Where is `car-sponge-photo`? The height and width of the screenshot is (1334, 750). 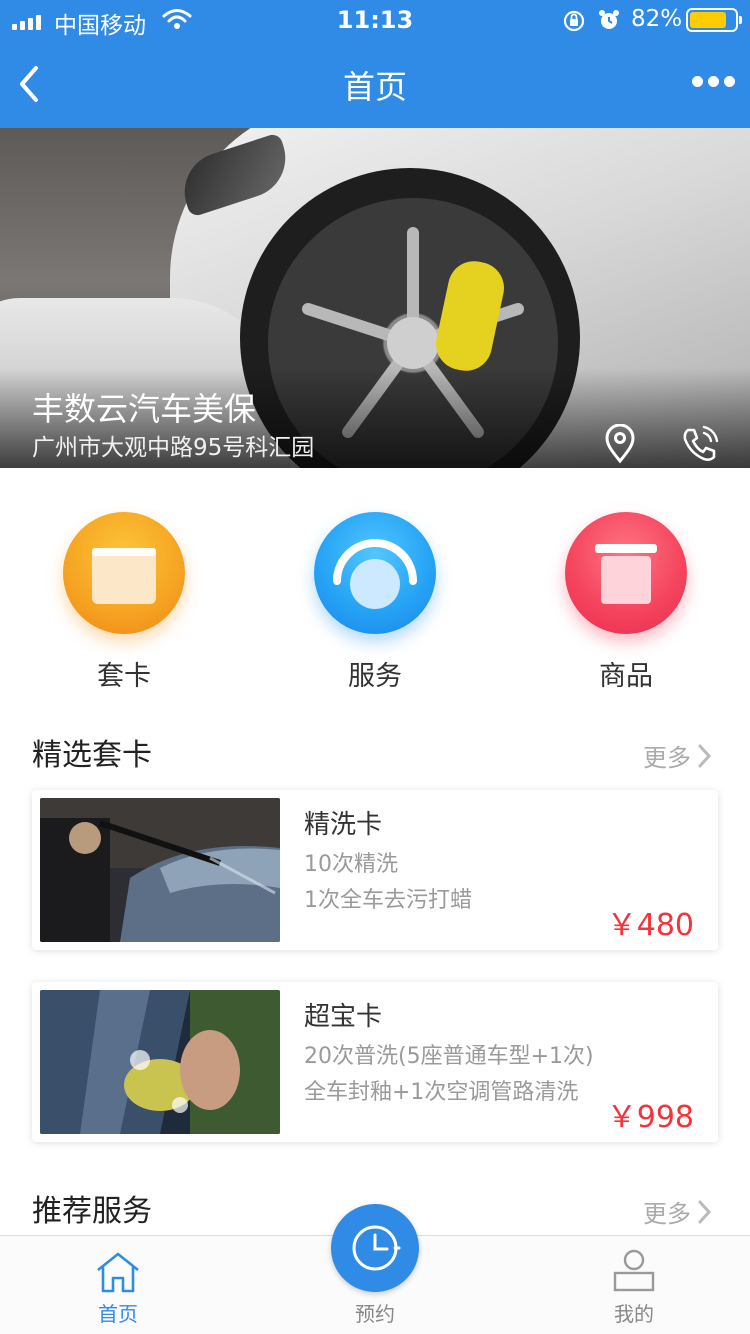 car-sponge-photo is located at coordinates (160, 1062).